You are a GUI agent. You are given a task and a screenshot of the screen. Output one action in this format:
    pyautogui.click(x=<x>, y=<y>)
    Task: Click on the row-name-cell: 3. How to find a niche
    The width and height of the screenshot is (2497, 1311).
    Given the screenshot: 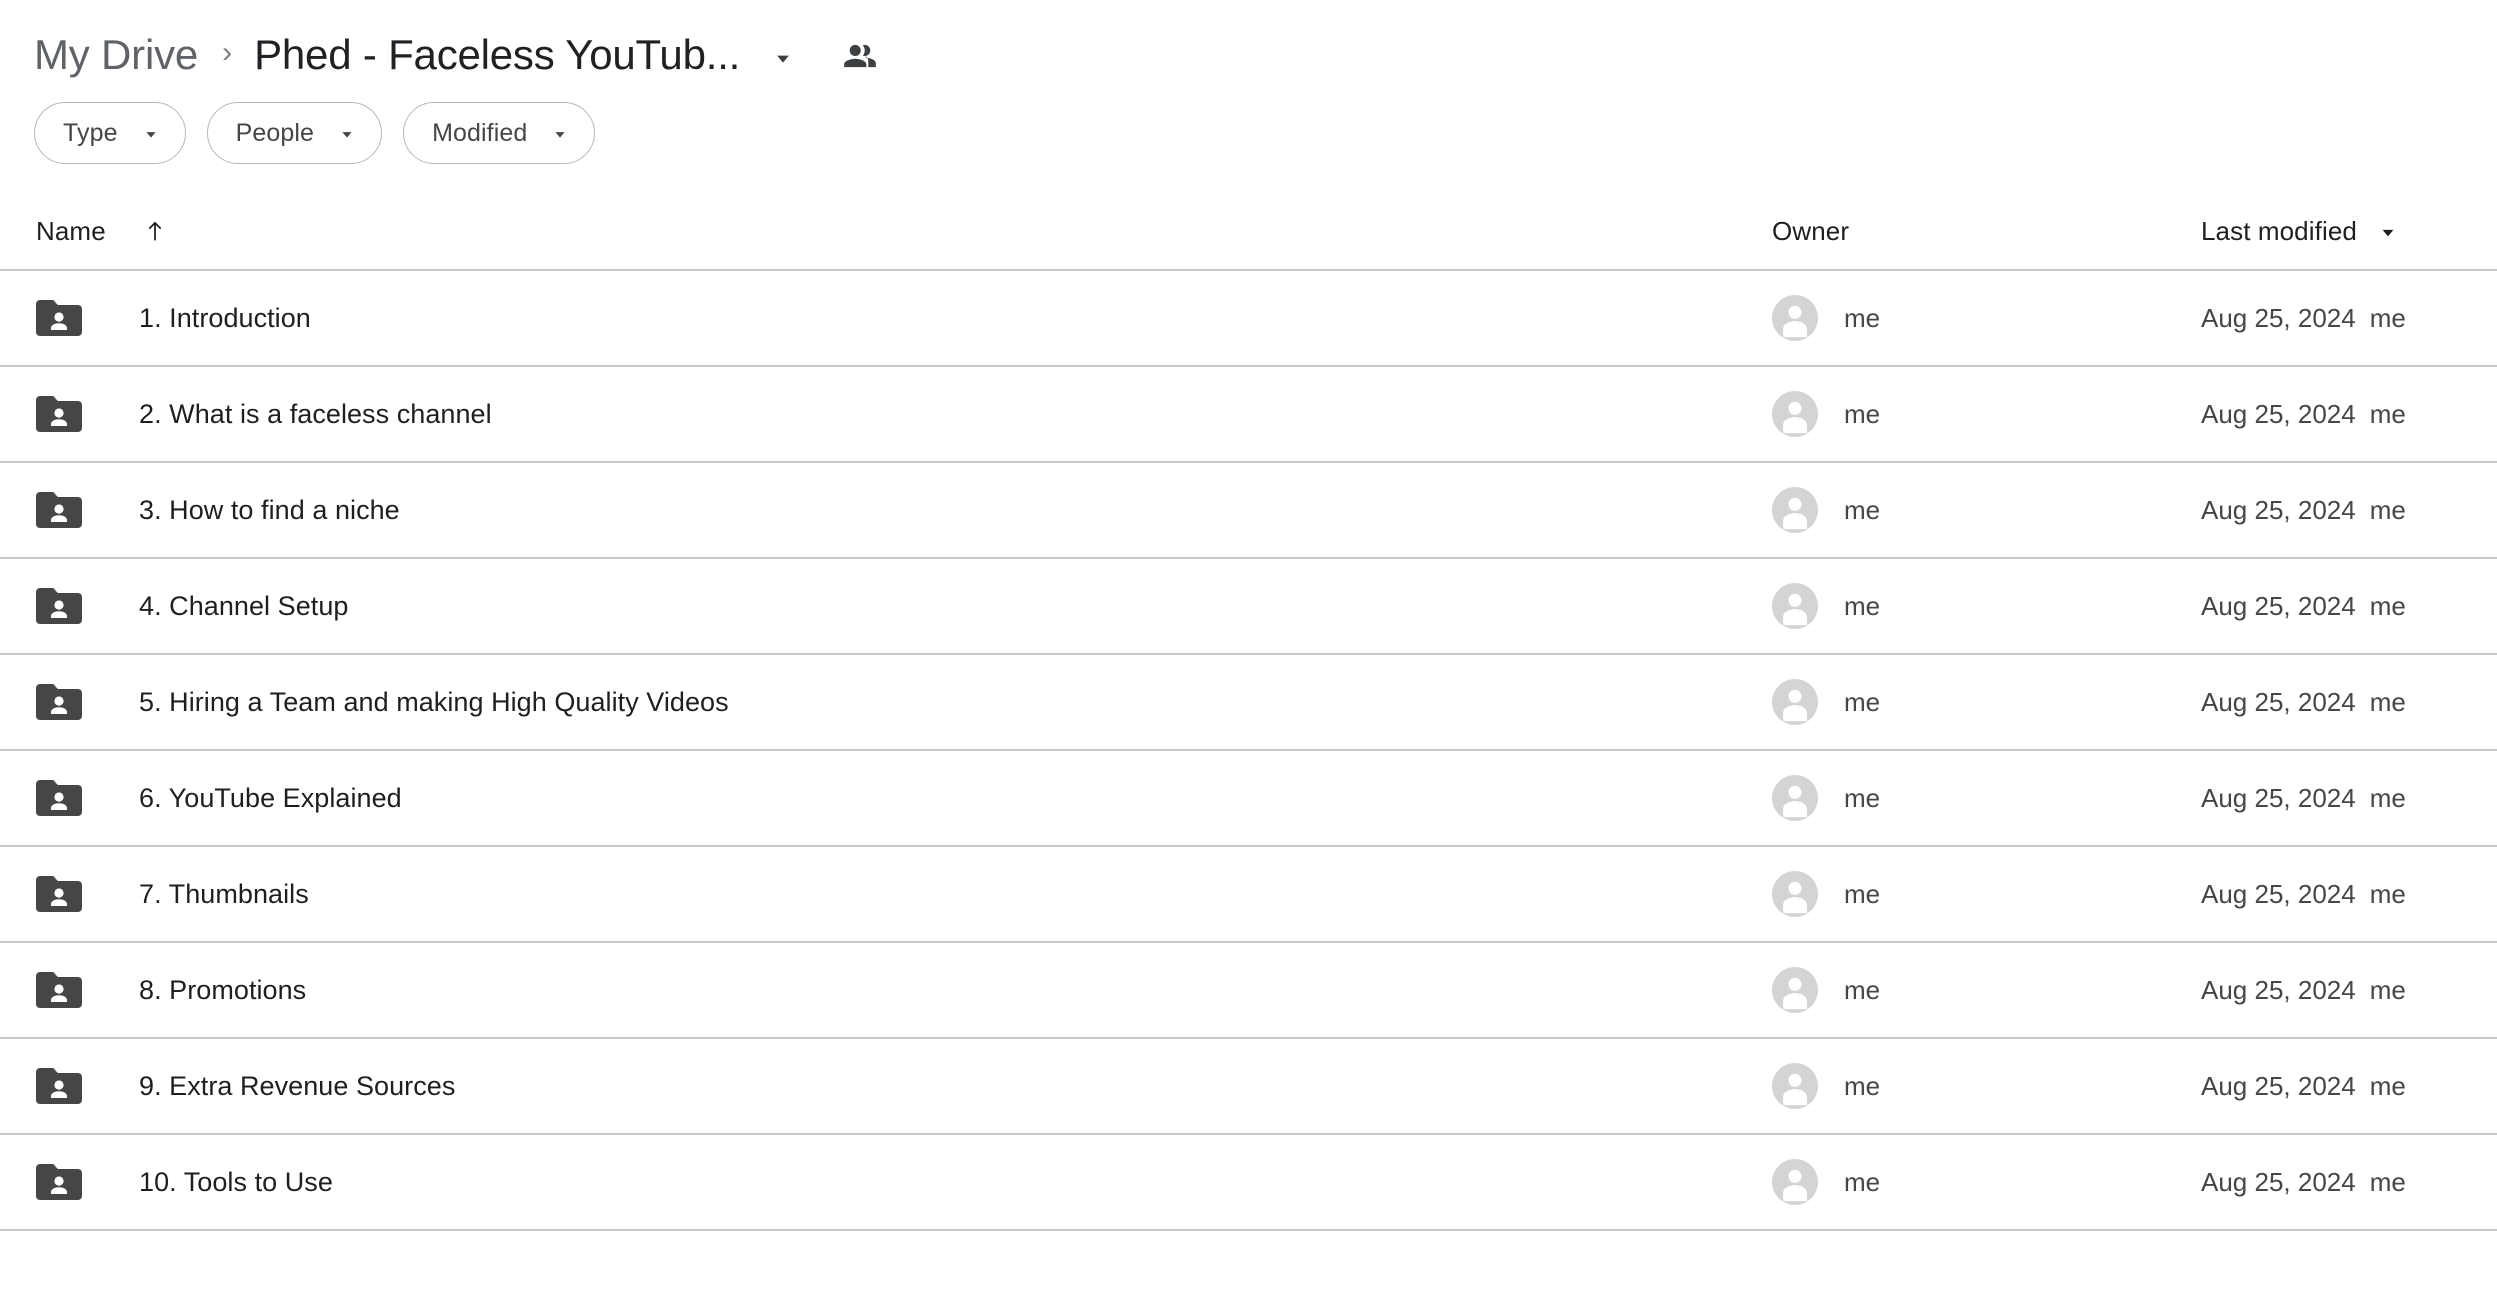 What is the action you would take?
    pyautogui.click(x=904, y=510)
    